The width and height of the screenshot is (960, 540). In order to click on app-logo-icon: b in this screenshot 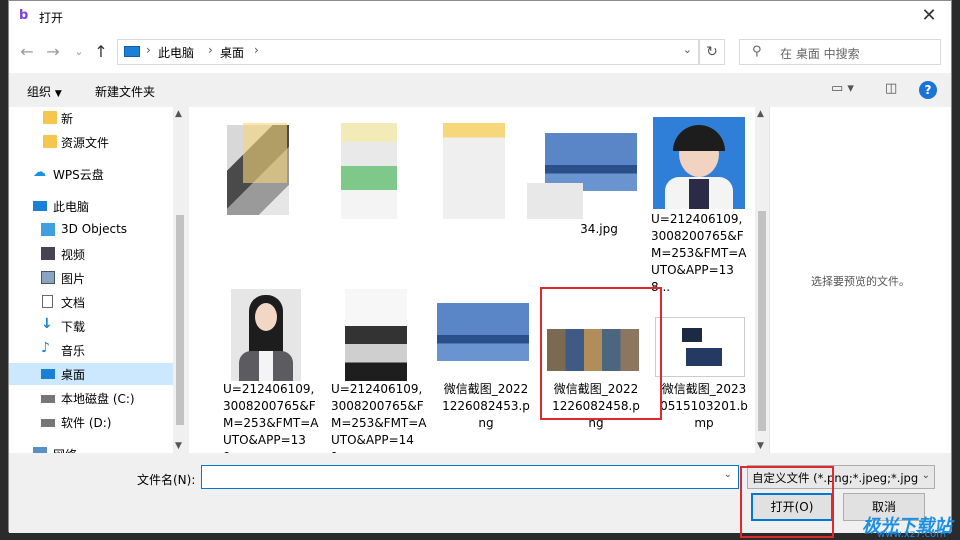, I will do `click(24, 15)`.